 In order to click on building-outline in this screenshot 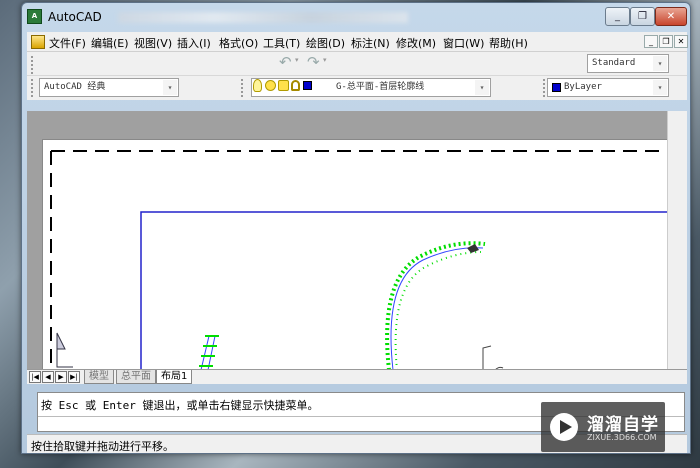, I will do `click(487, 357)`.